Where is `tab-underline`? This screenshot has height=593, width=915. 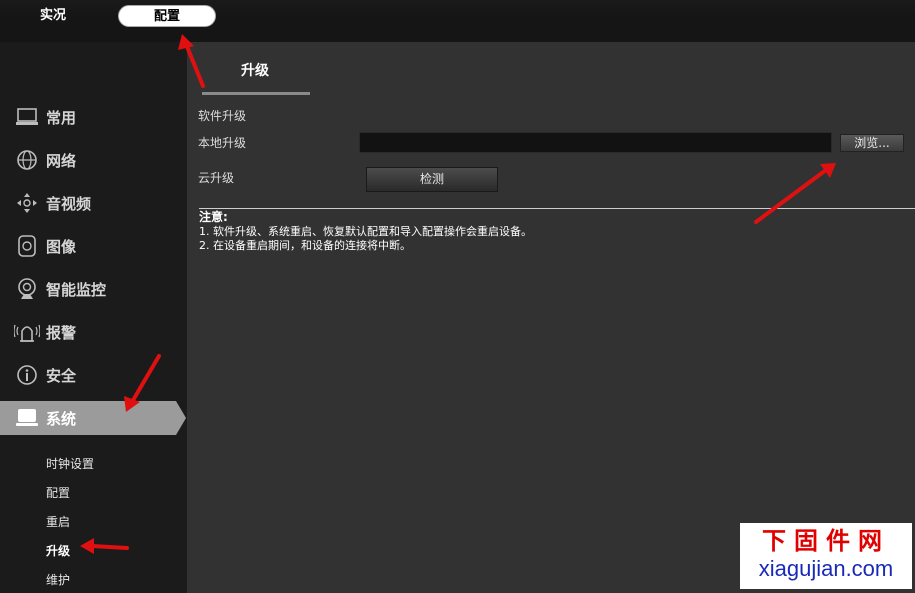
tab-underline is located at coordinates (256, 93).